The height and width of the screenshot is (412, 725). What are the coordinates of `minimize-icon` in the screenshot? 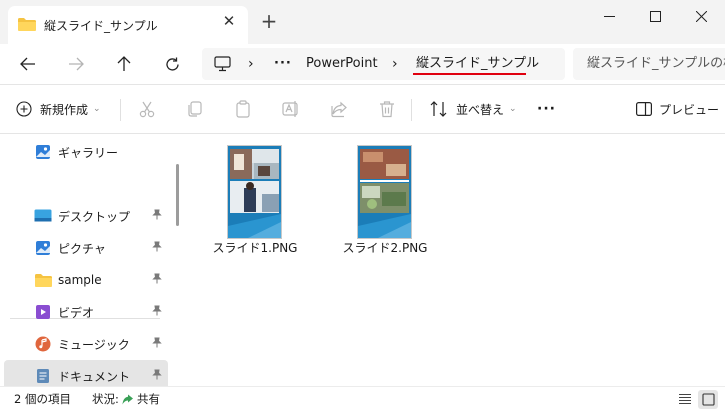 It's located at (609, 16).